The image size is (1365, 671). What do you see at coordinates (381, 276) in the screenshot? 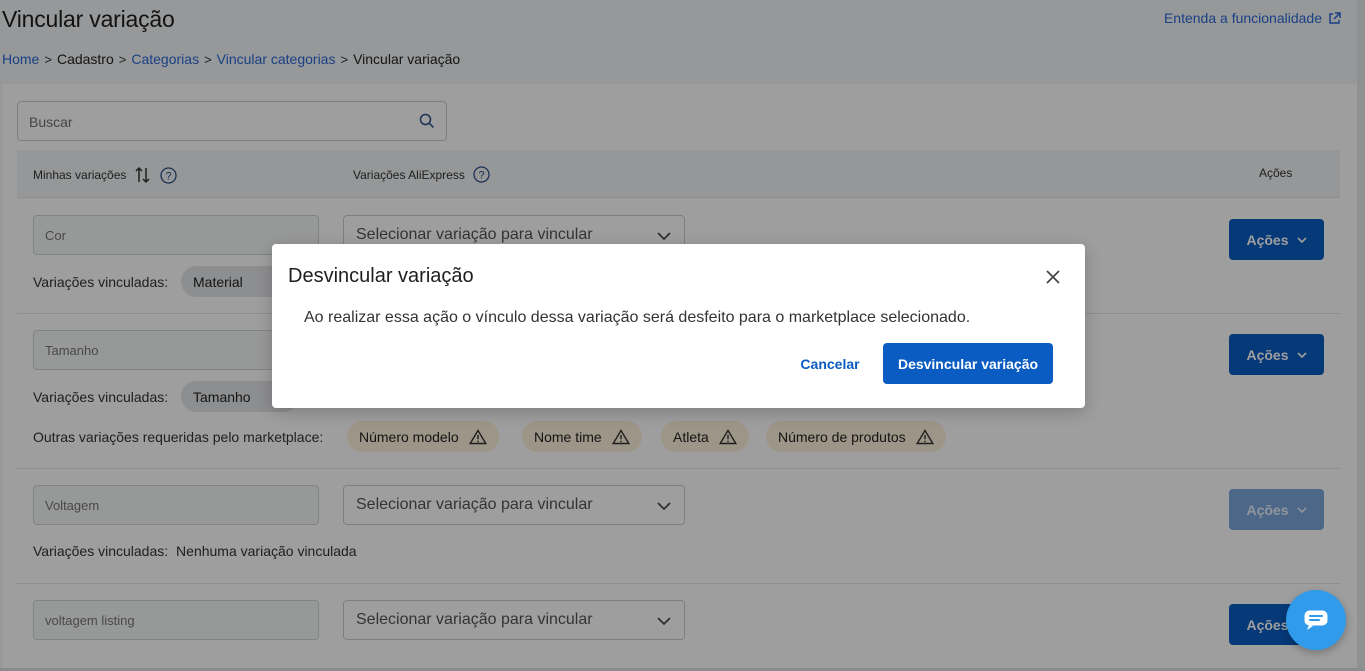
I see `dialog-title: Desvincular variação` at bounding box center [381, 276].